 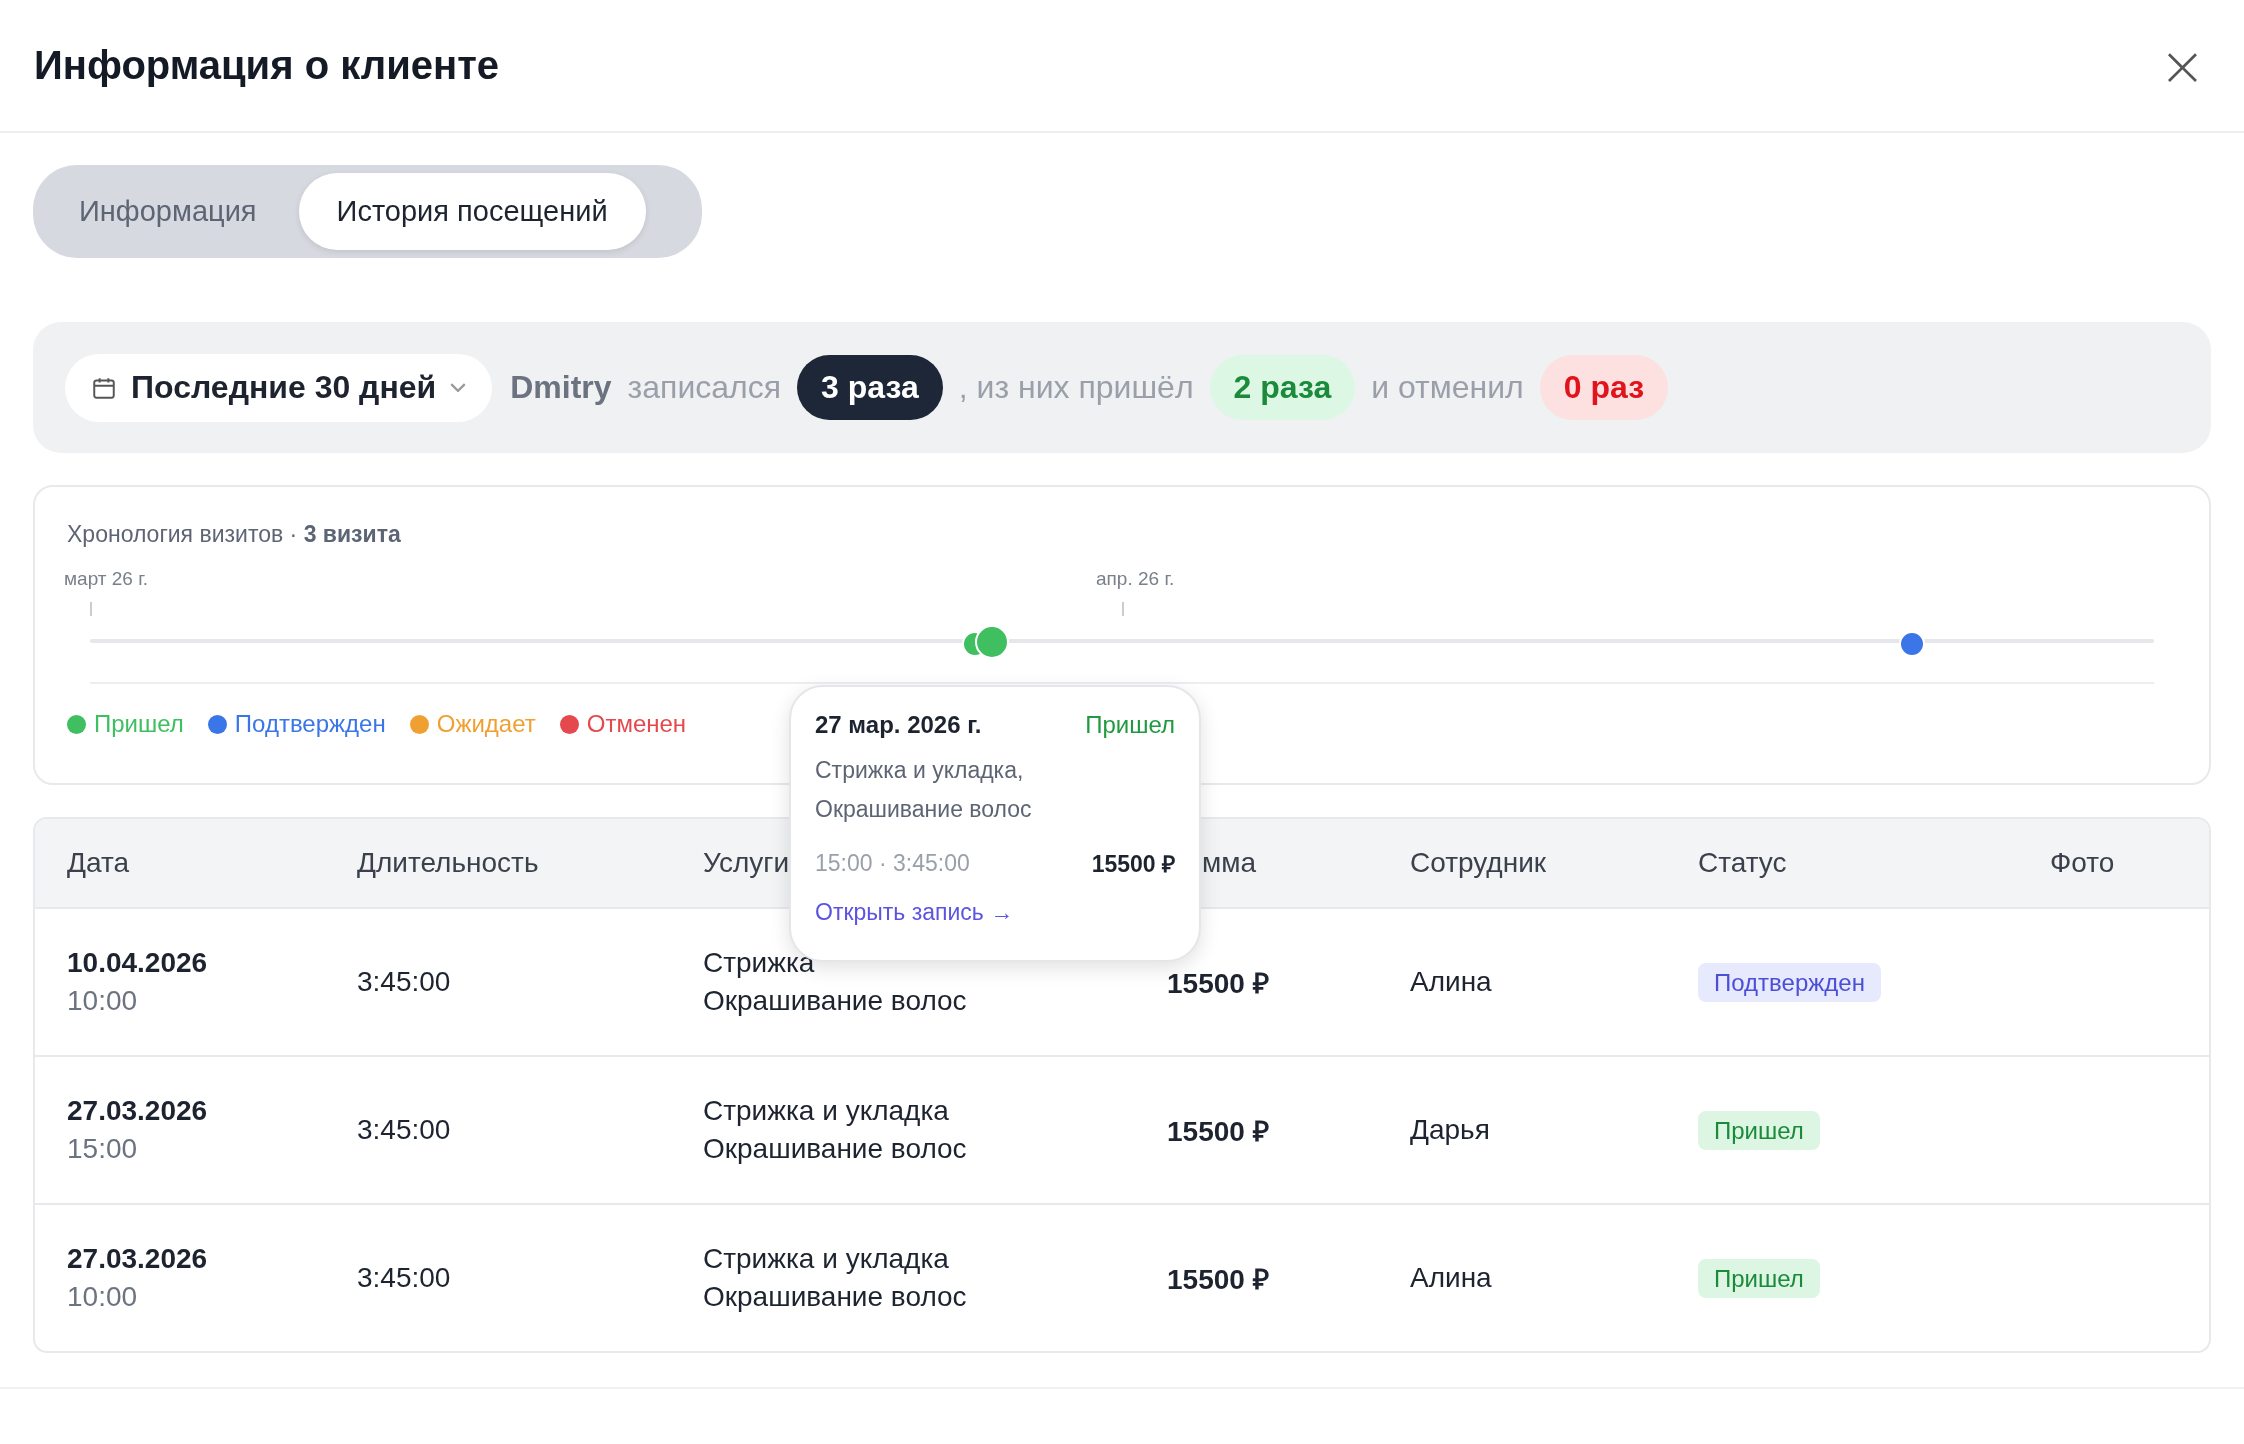 What do you see at coordinates (1604, 387) in the screenshot?
I see `cancelled-count: 0 раз` at bounding box center [1604, 387].